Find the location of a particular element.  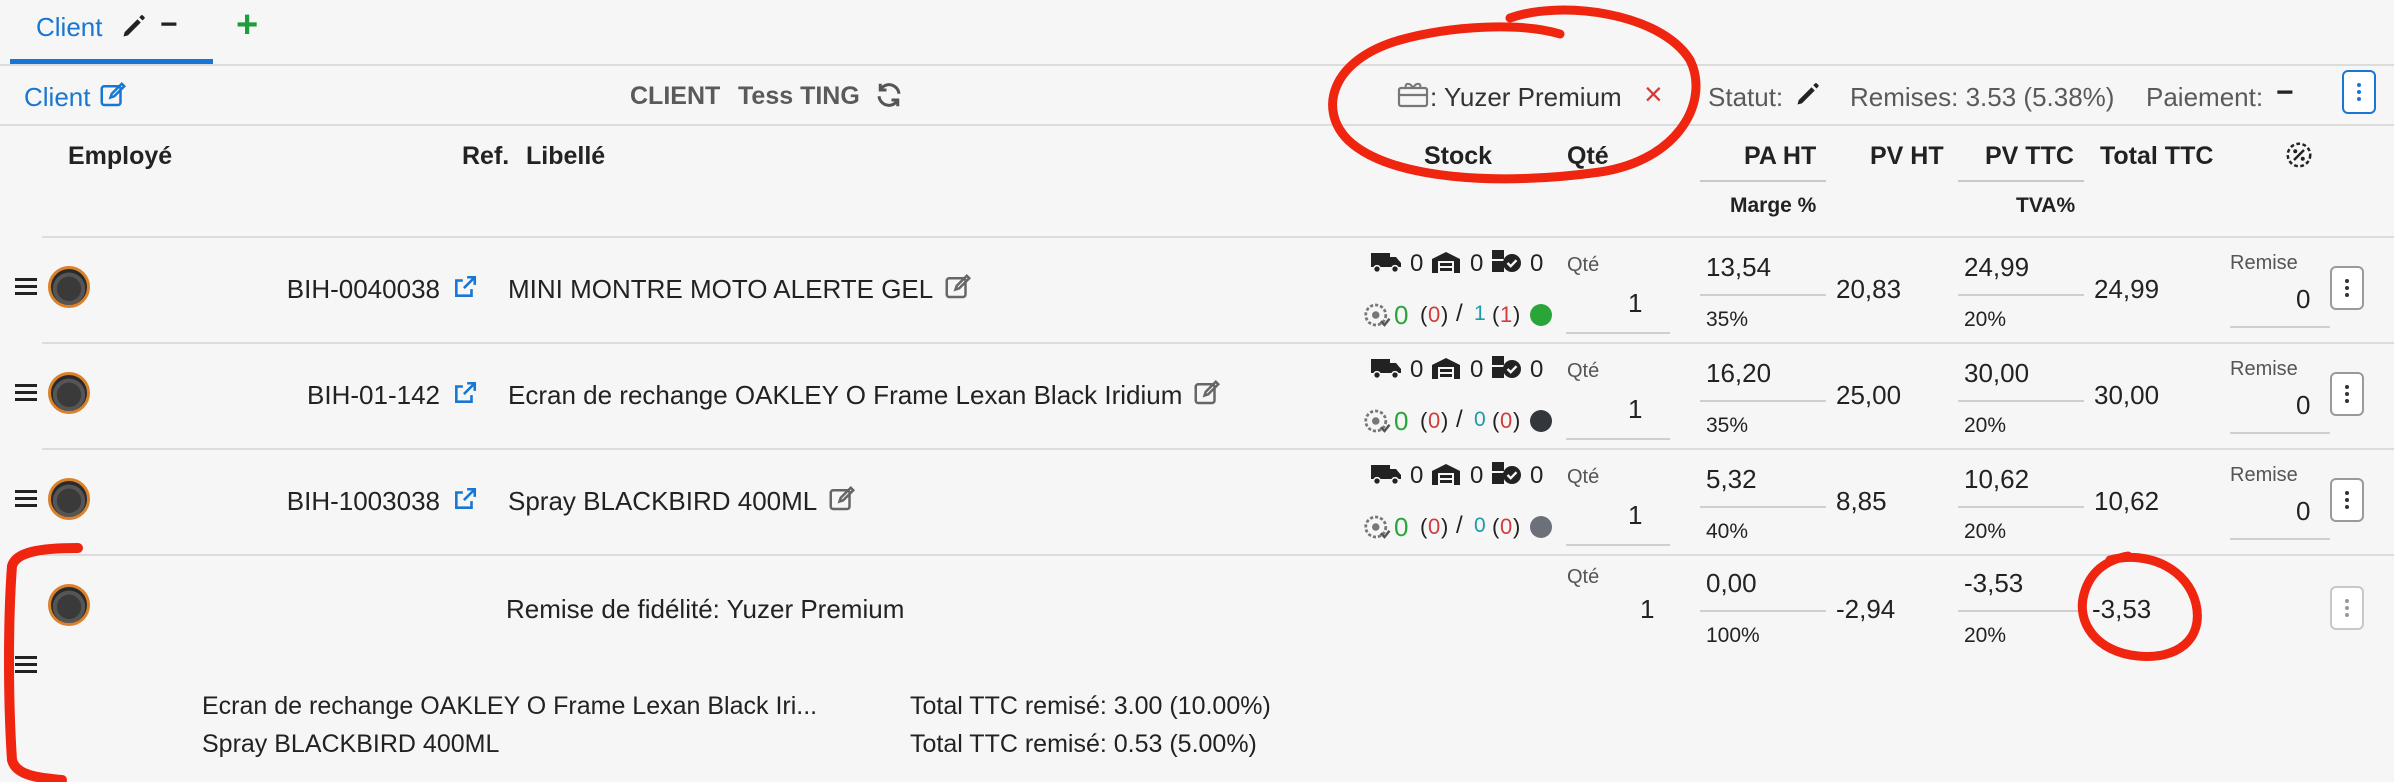

pa-ht-input: 13,54 is located at coordinates (1738, 267).